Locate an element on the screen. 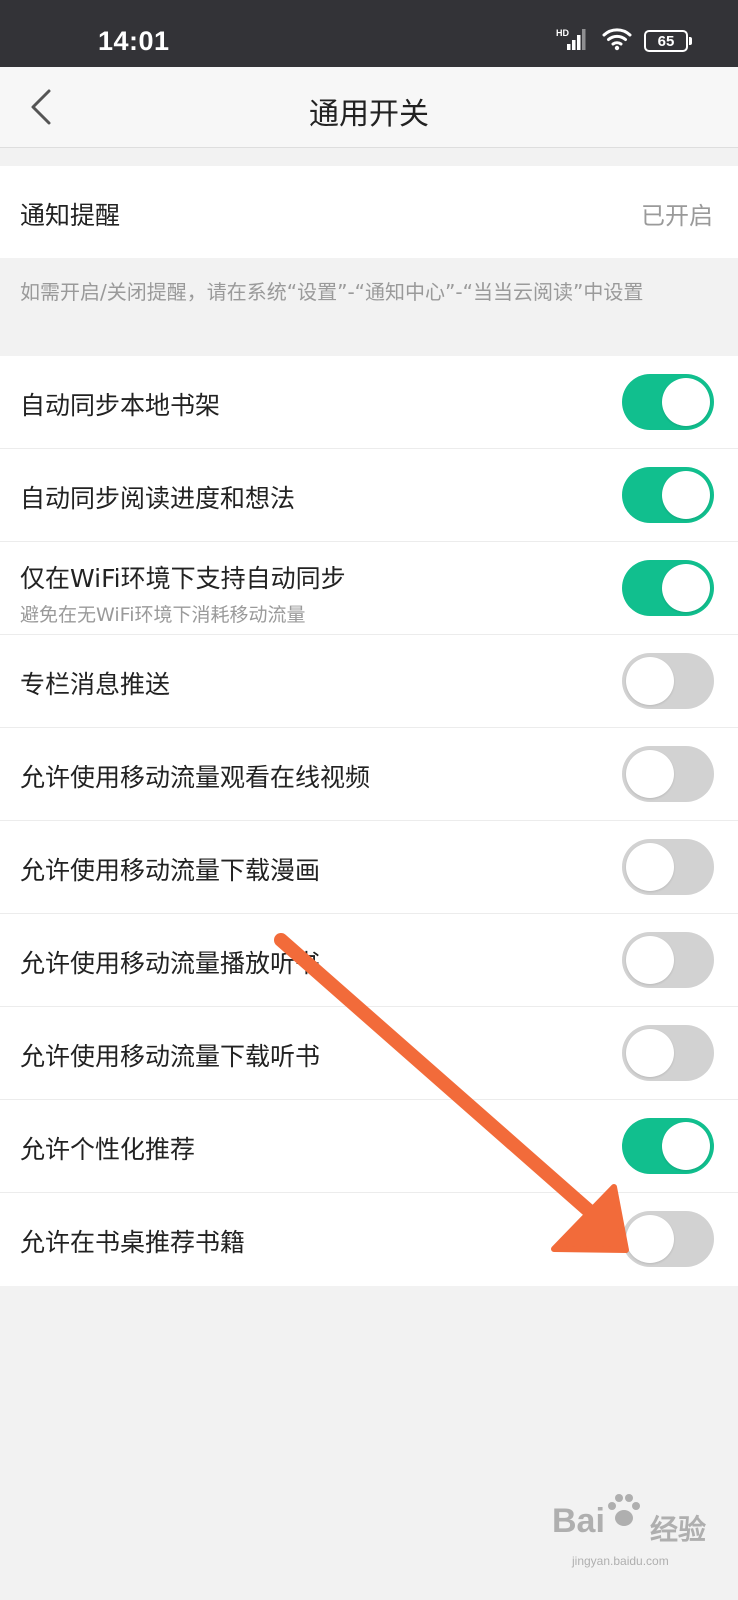 The image size is (738, 1600). notification-notice: 如需开启/关闭提醒，请在系统“设置”-“通知中心”-“当当云阅读”中设置 is located at coordinates (332, 292).